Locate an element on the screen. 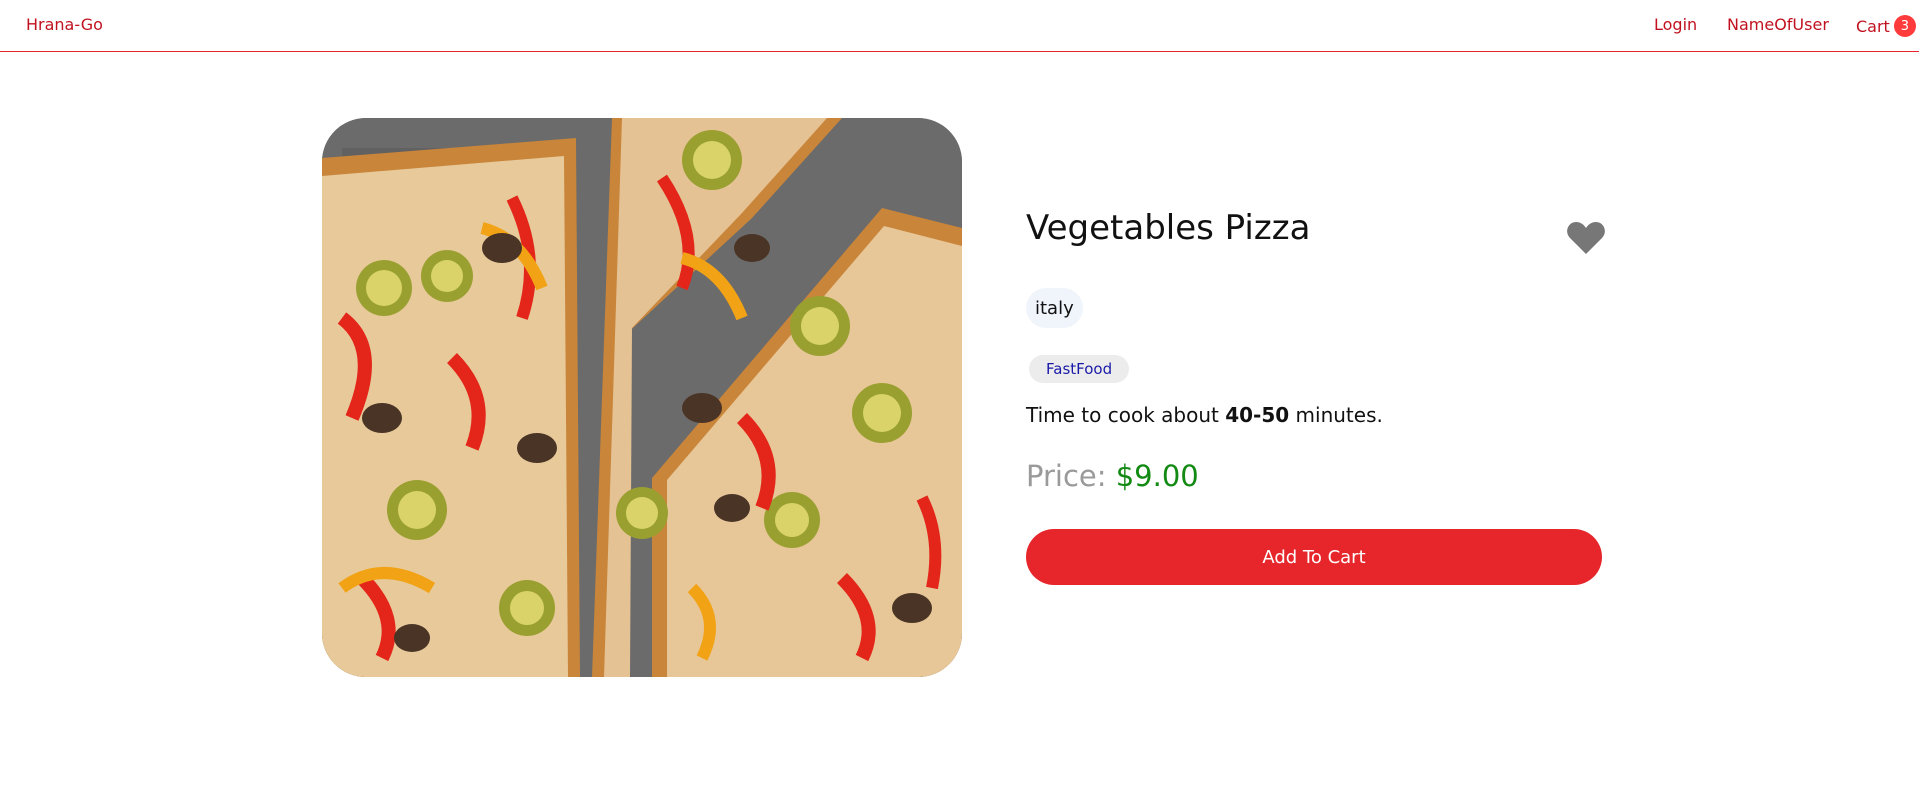  nav-cart-link: Cart 3 is located at coordinates (1886, 26).